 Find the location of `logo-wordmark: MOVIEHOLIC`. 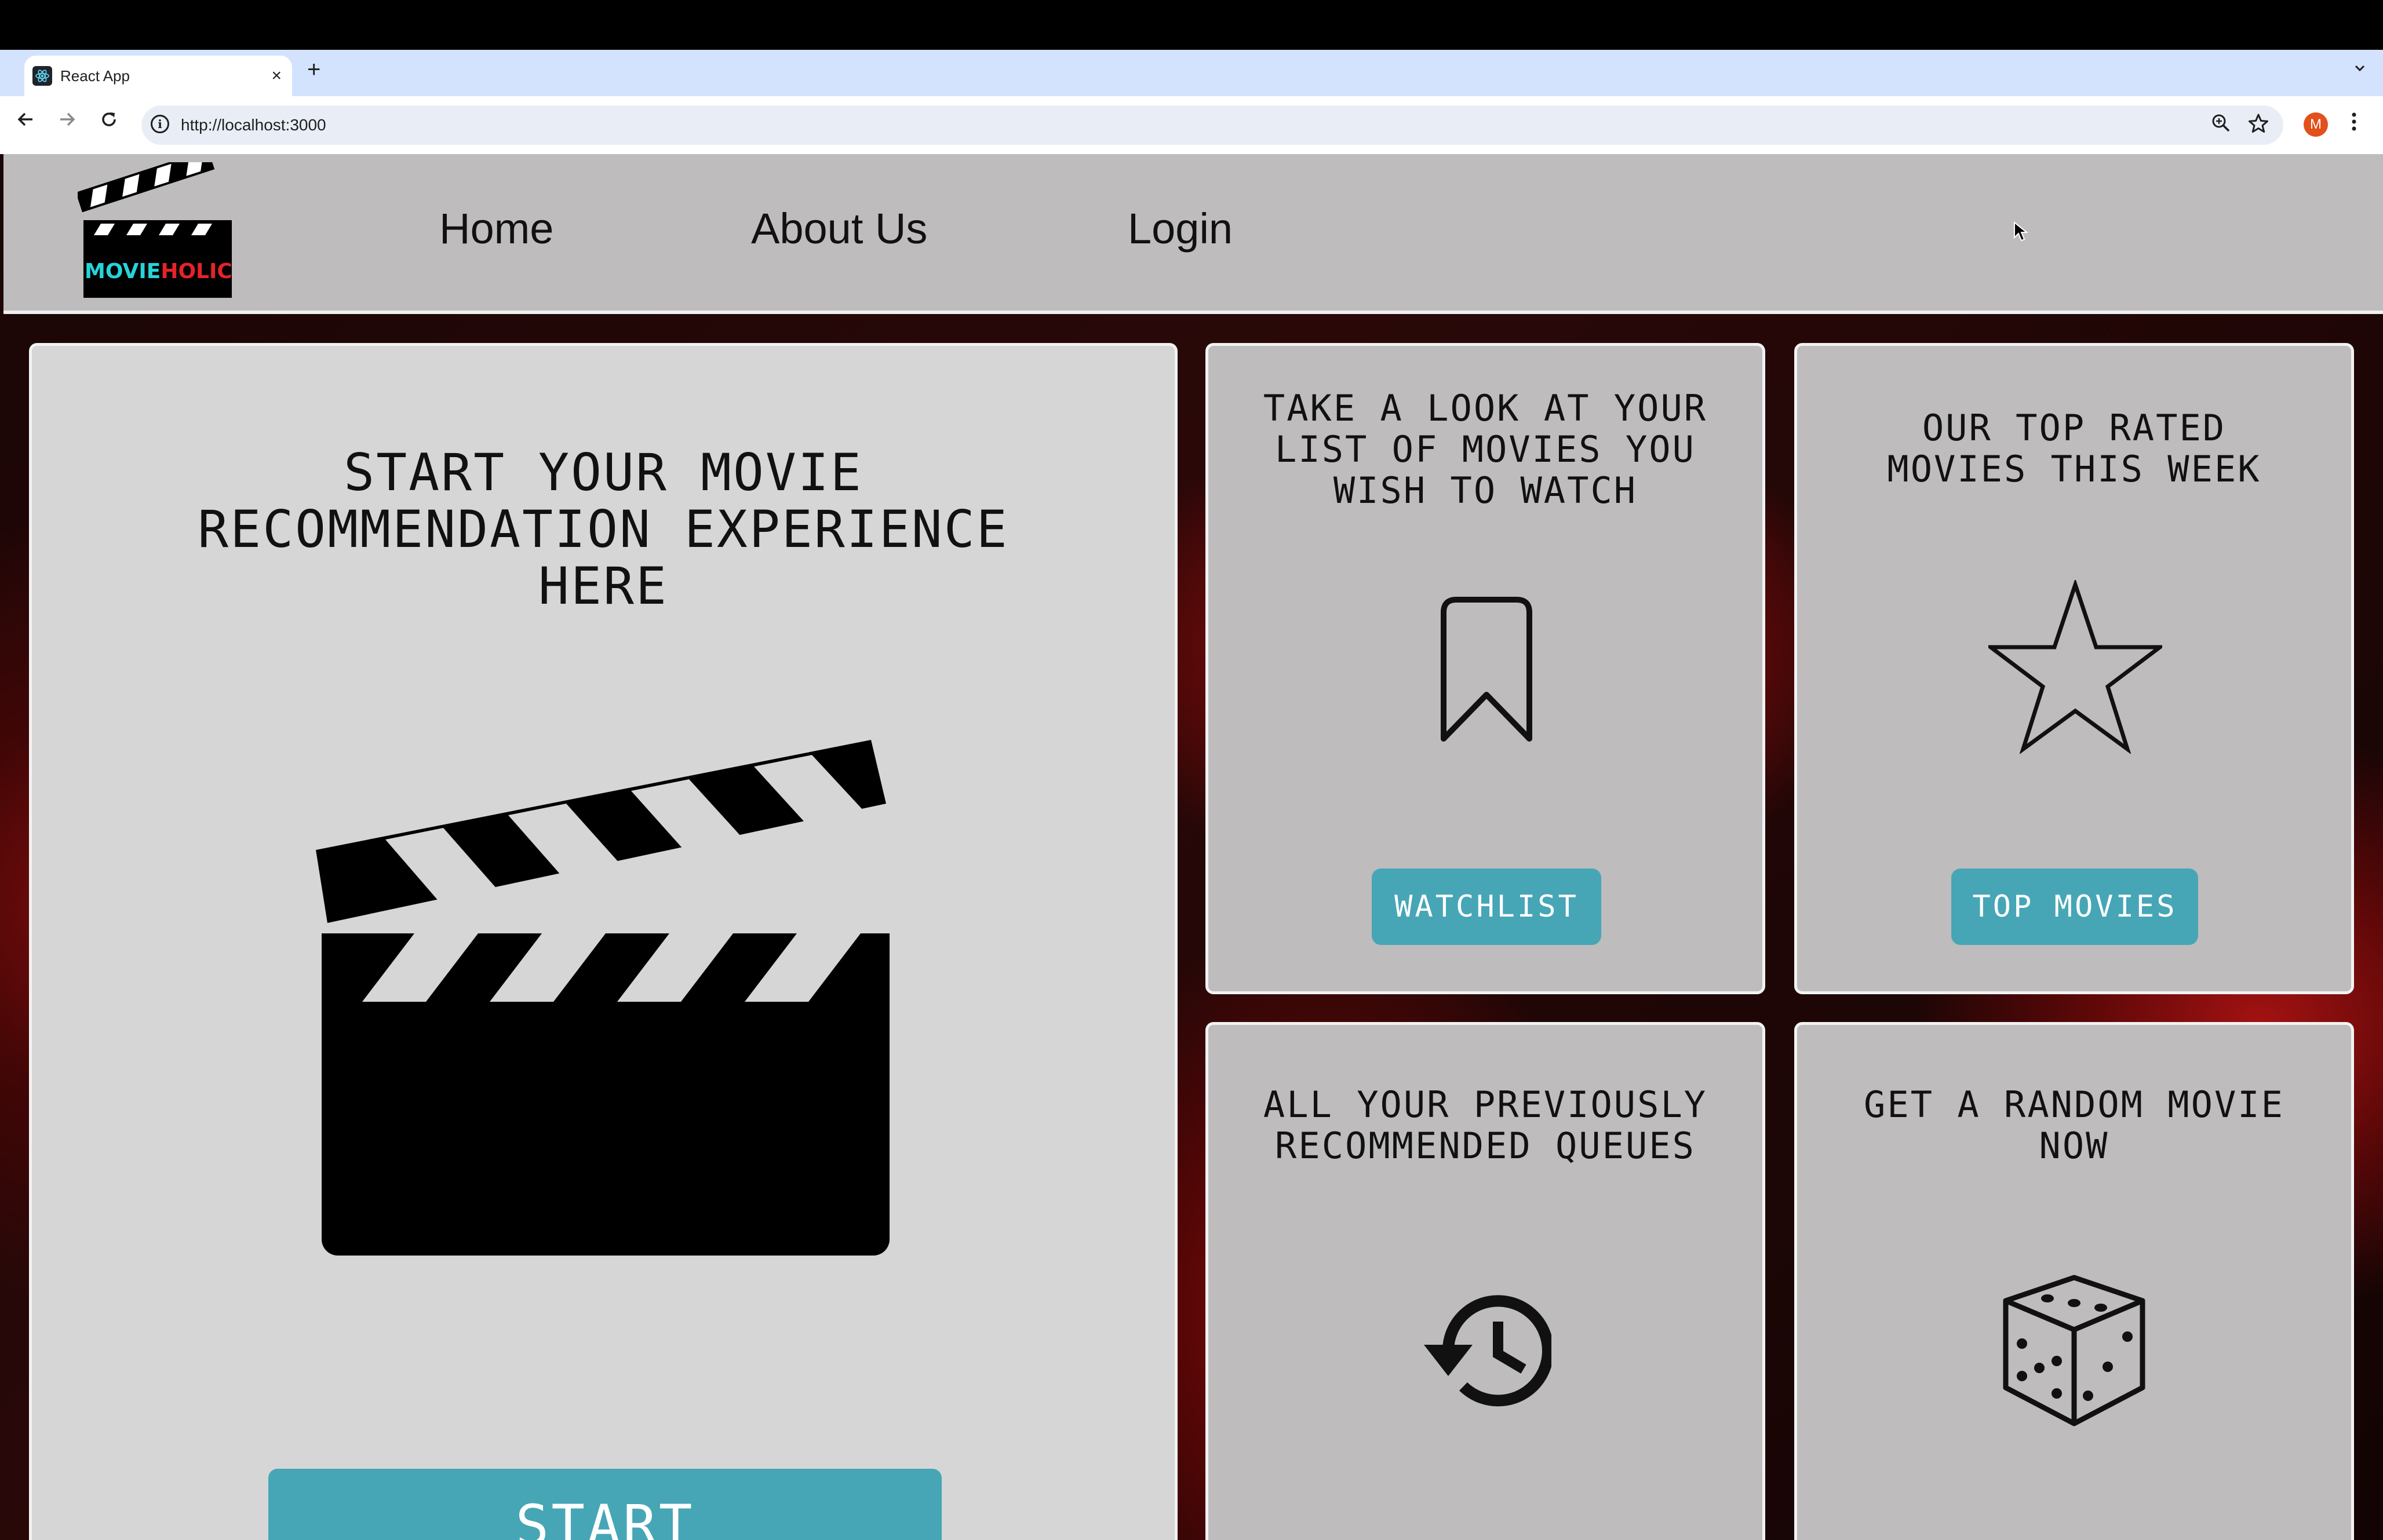

logo-wordmark: MOVIEHOLIC is located at coordinates (159, 271).